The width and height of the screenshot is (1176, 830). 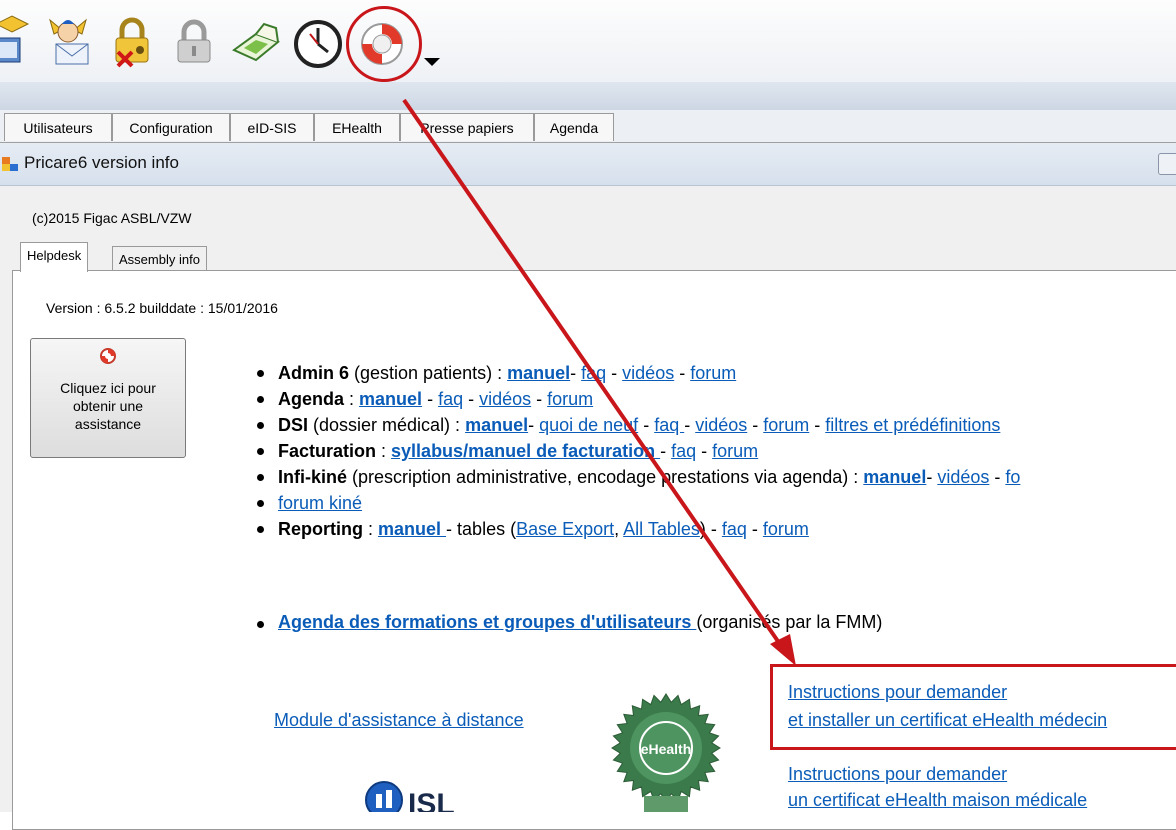 What do you see at coordinates (384, 44) in the screenshot?
I see `annotation-circle` at bounding box center [384, 44].